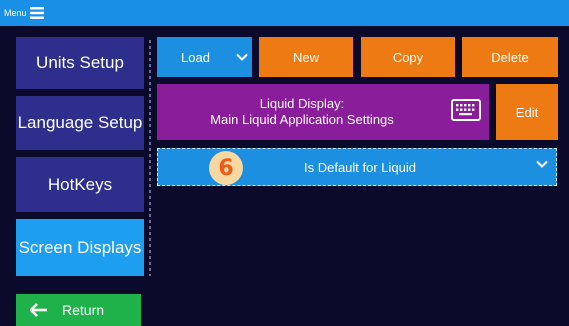 The width and height of the screenshot is (569, 326). I want to click on liquid-display-title: Liquid Display:, so click(302, 103).